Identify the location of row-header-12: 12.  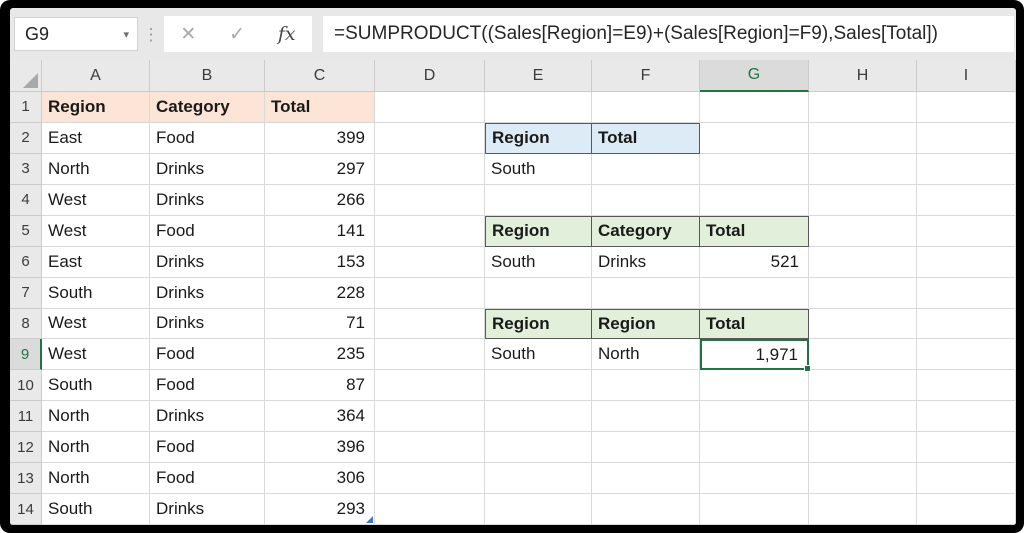
(26, 448).